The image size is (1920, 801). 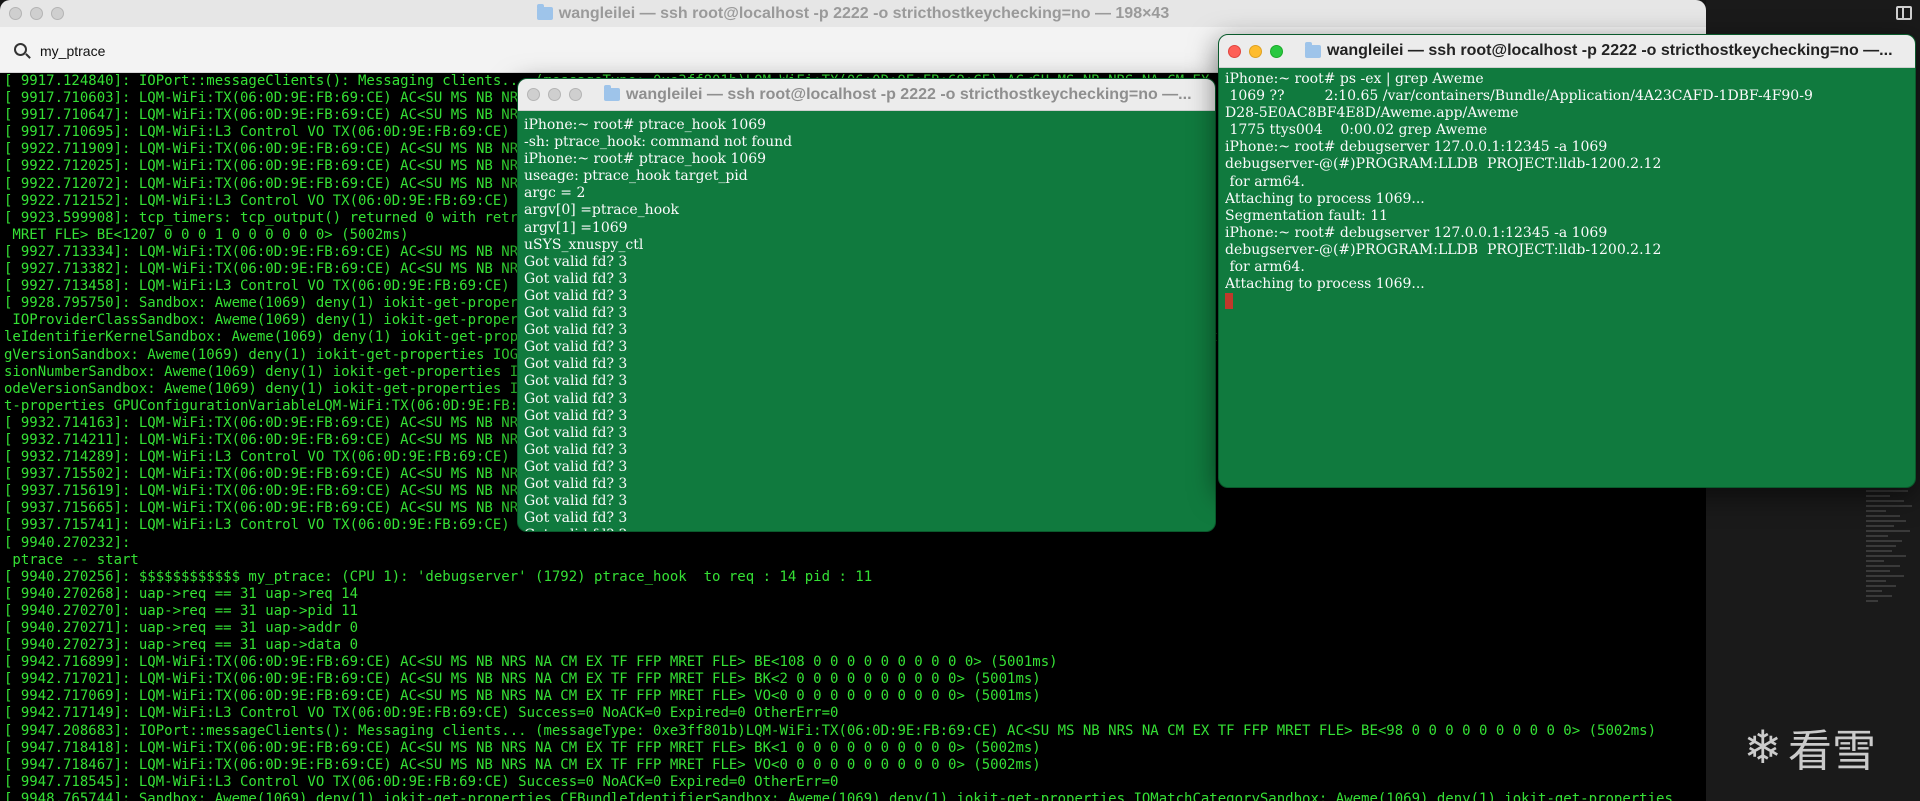 What do you see at coordinates (1356, 130) in the screenshot?
I see `terminal-line: 1775 ttys004 0:00.02 grep Aweme` at bounding box center [1356, 130].